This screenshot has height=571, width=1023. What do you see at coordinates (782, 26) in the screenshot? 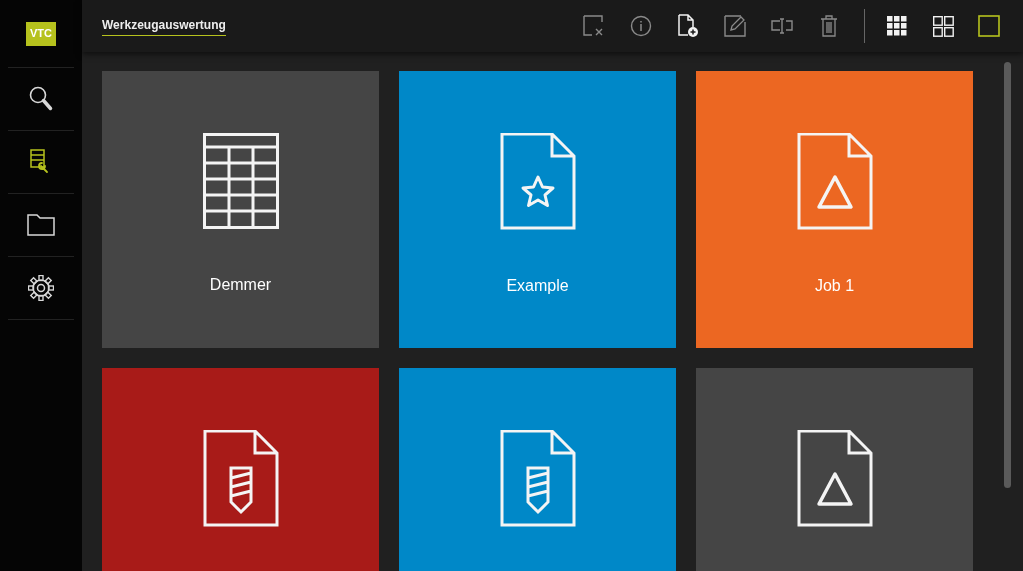
I see `text-field-icon` at bounding box center [782, 26].